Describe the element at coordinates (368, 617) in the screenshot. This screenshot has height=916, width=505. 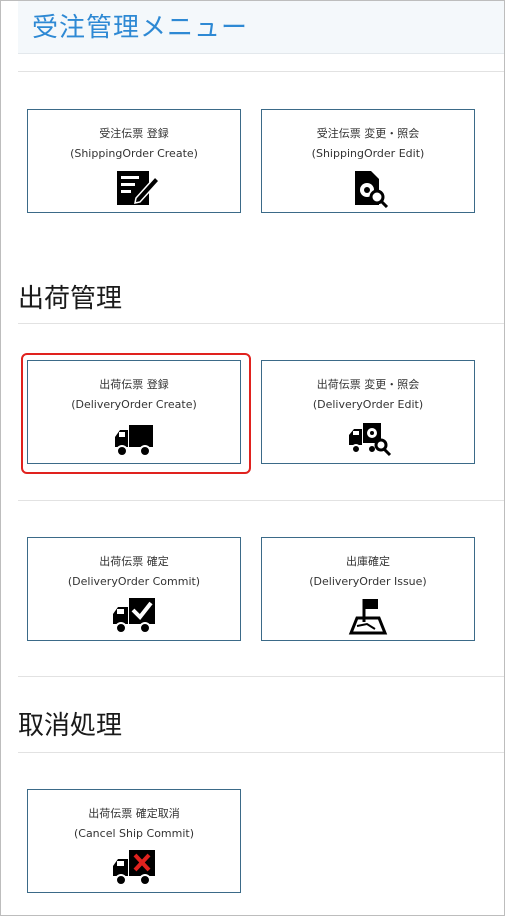
I see `map-flag-icon` at that location.